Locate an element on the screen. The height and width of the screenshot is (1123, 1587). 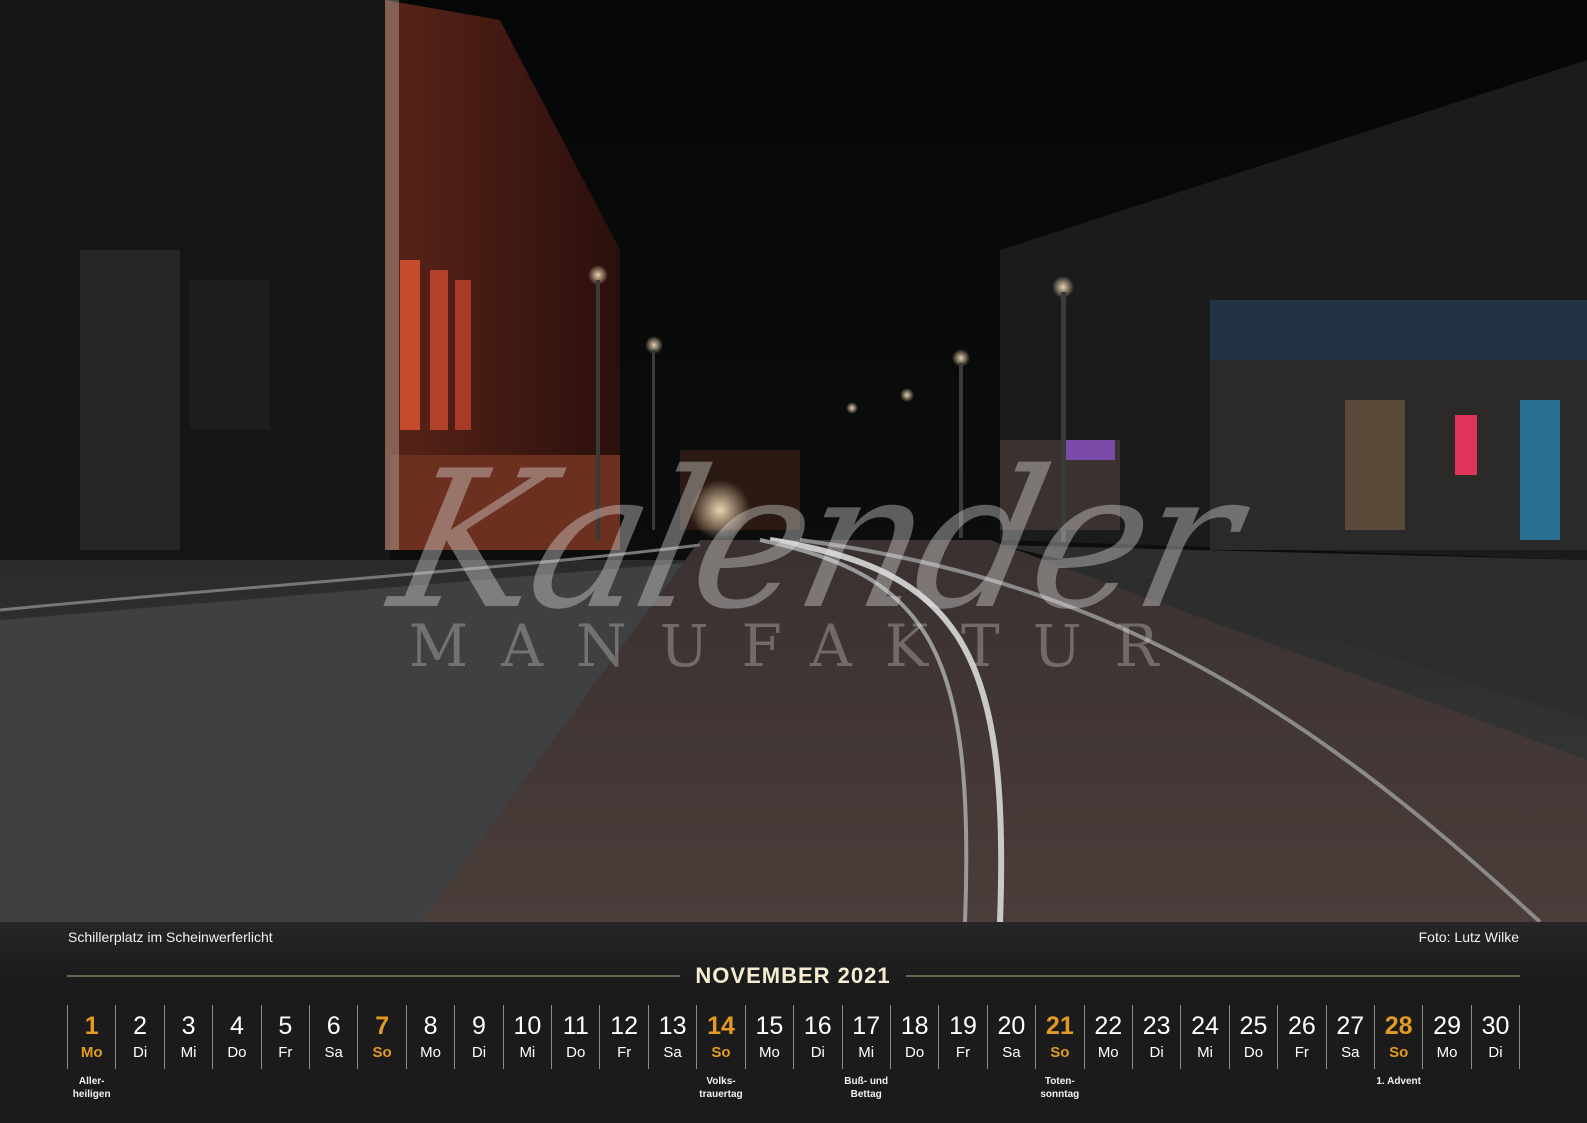
title-rule-right is located at coordinates (1213, 976).